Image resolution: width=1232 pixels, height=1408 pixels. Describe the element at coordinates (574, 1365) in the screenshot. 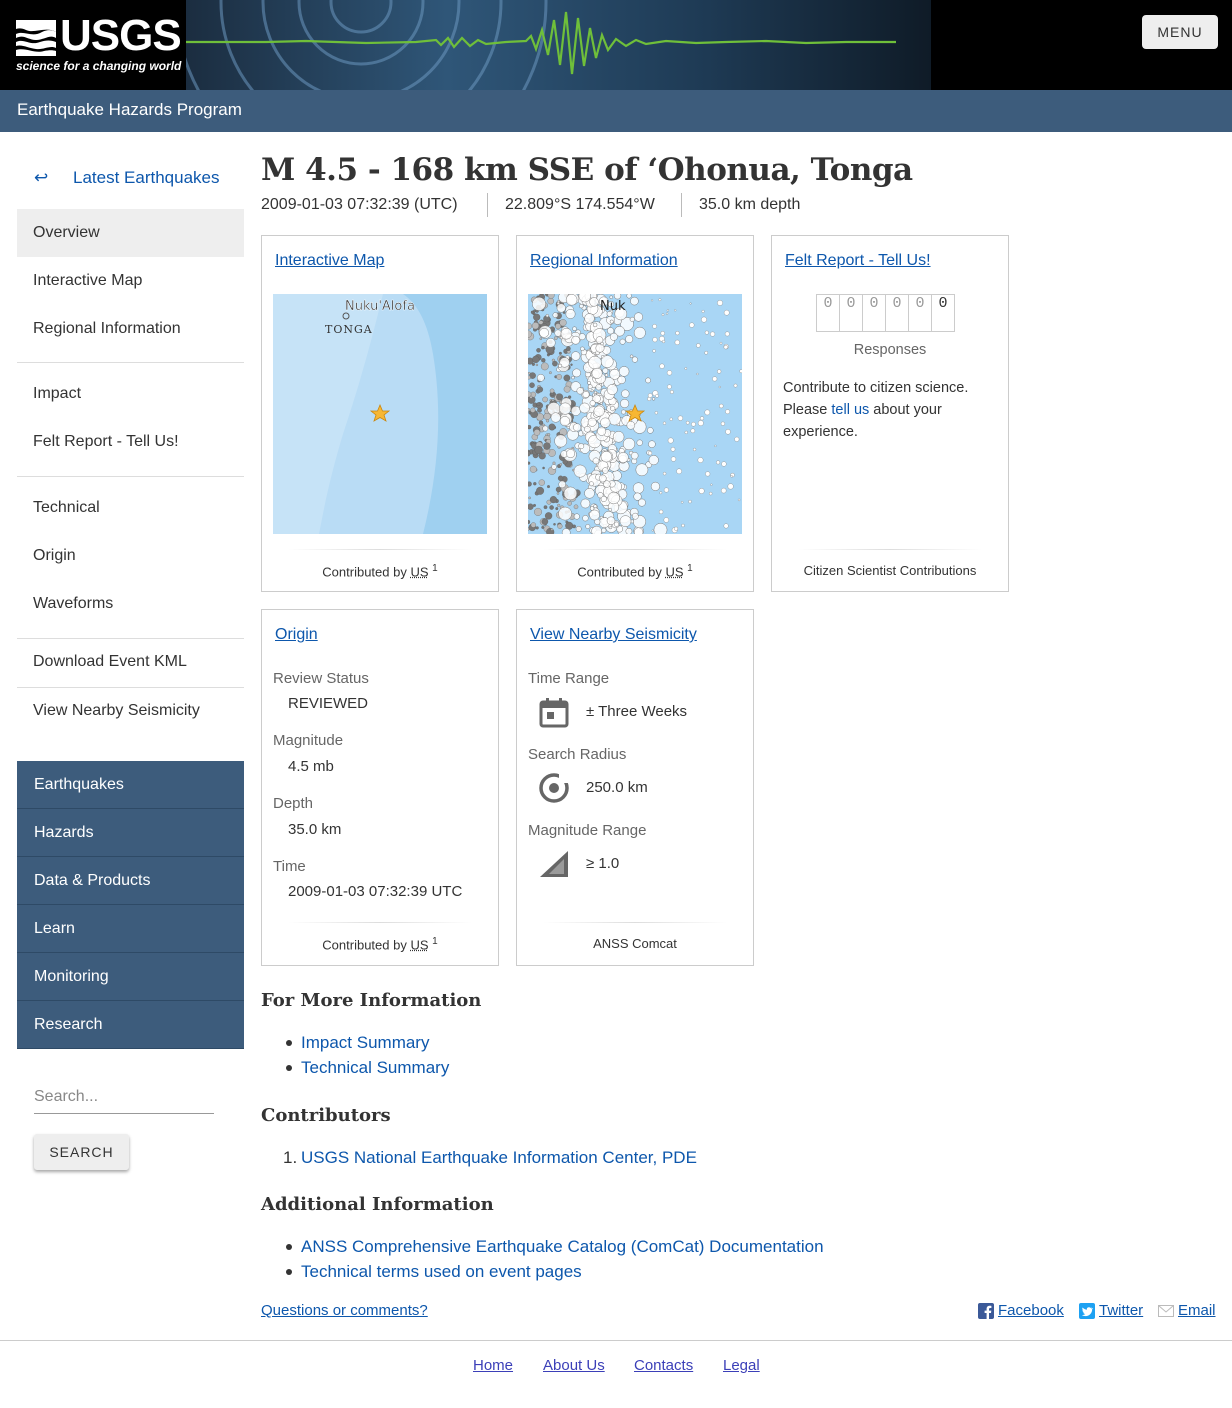

I see `footer-about-link: About Us` at that location.